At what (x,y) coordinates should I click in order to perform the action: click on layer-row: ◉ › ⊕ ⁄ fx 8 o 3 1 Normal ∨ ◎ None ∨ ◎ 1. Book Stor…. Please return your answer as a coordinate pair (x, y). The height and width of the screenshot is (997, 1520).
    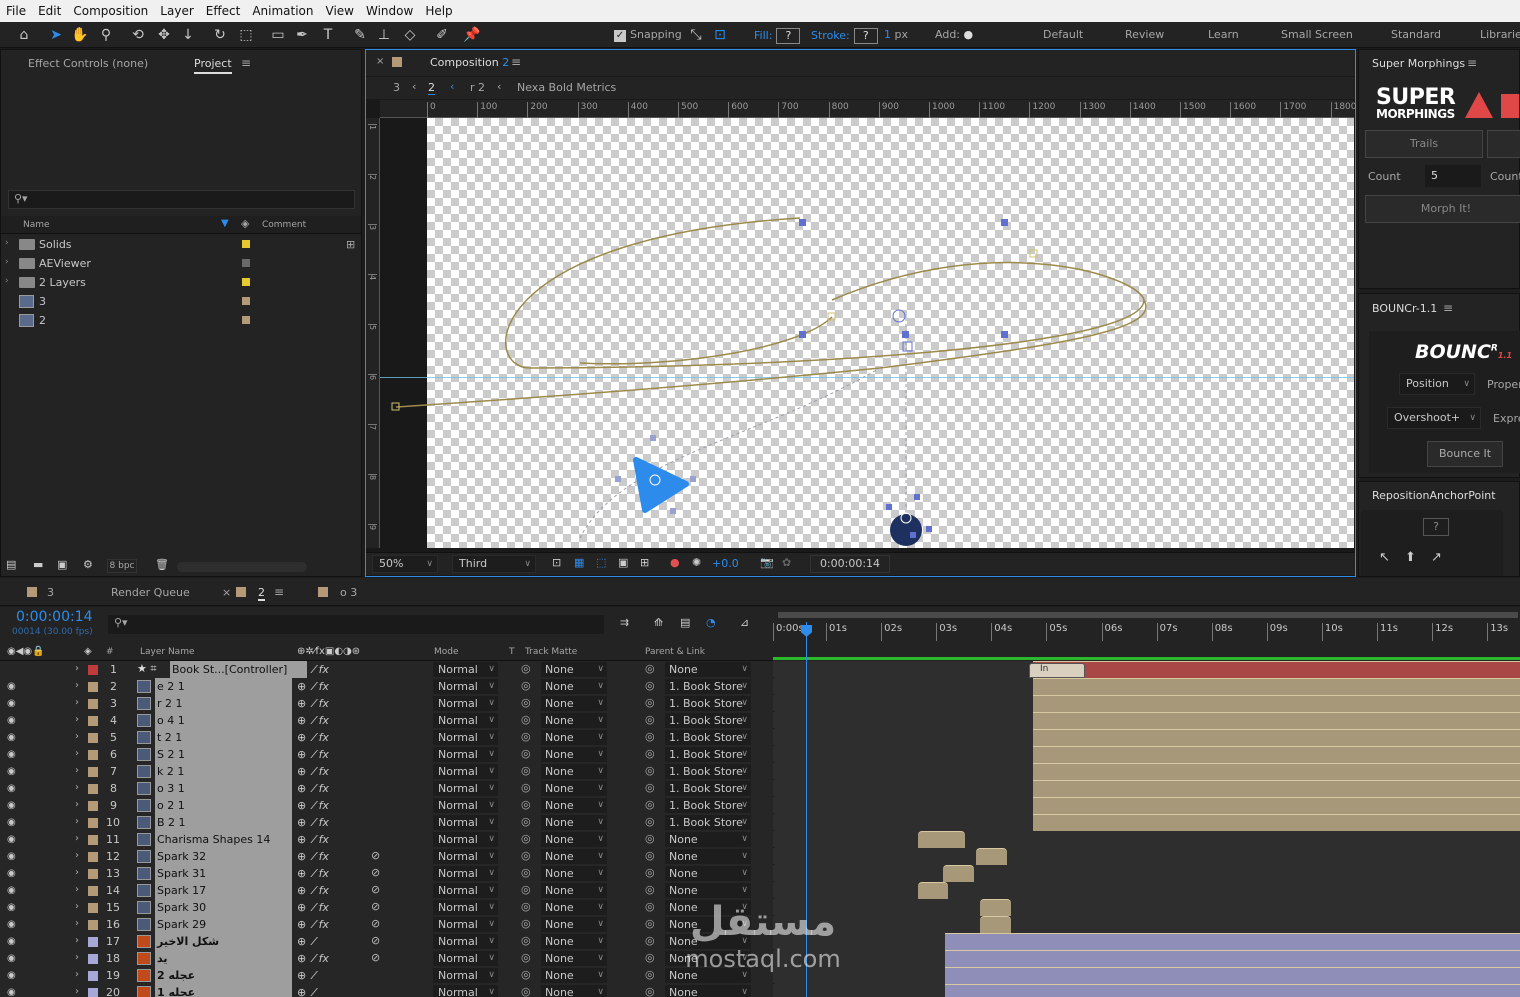
    Looking at the image, I should click on (760, 788).